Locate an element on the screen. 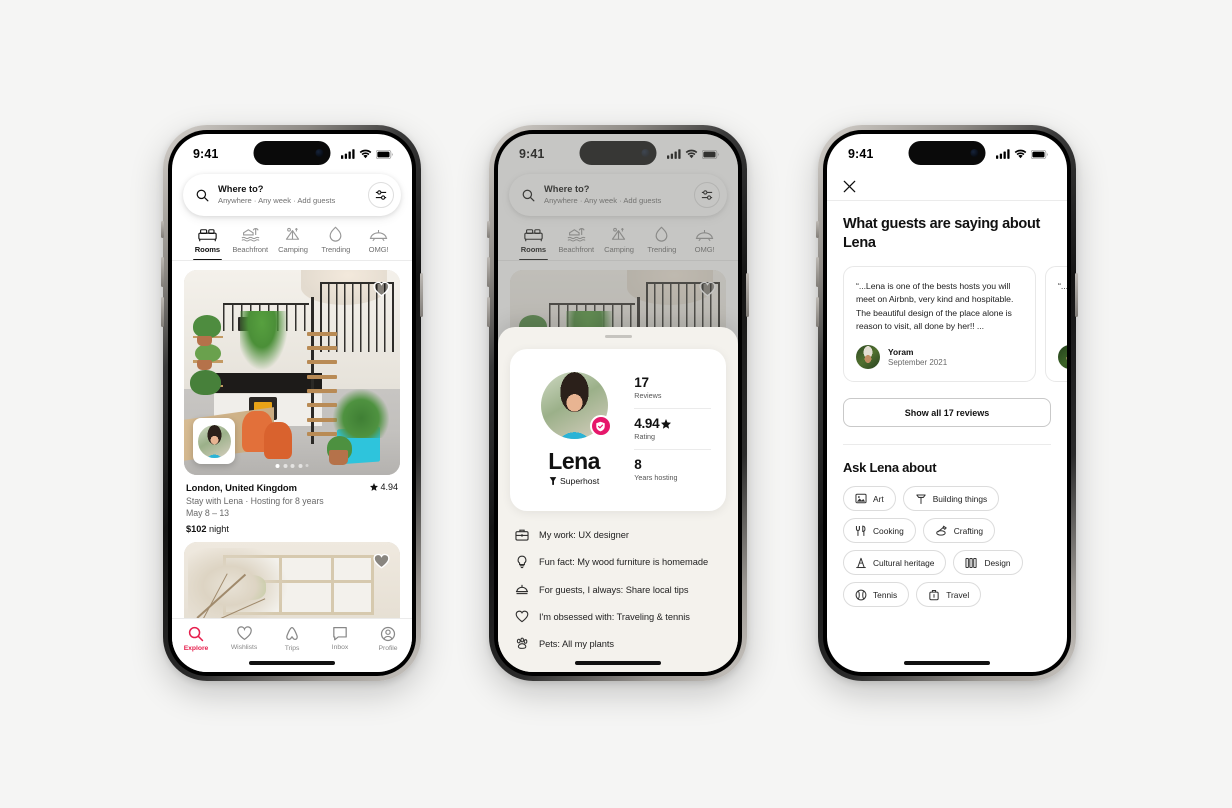 The height and width of the screenshot is (808, 1232). category-label: Rooms is located at coordinates (207, 249).